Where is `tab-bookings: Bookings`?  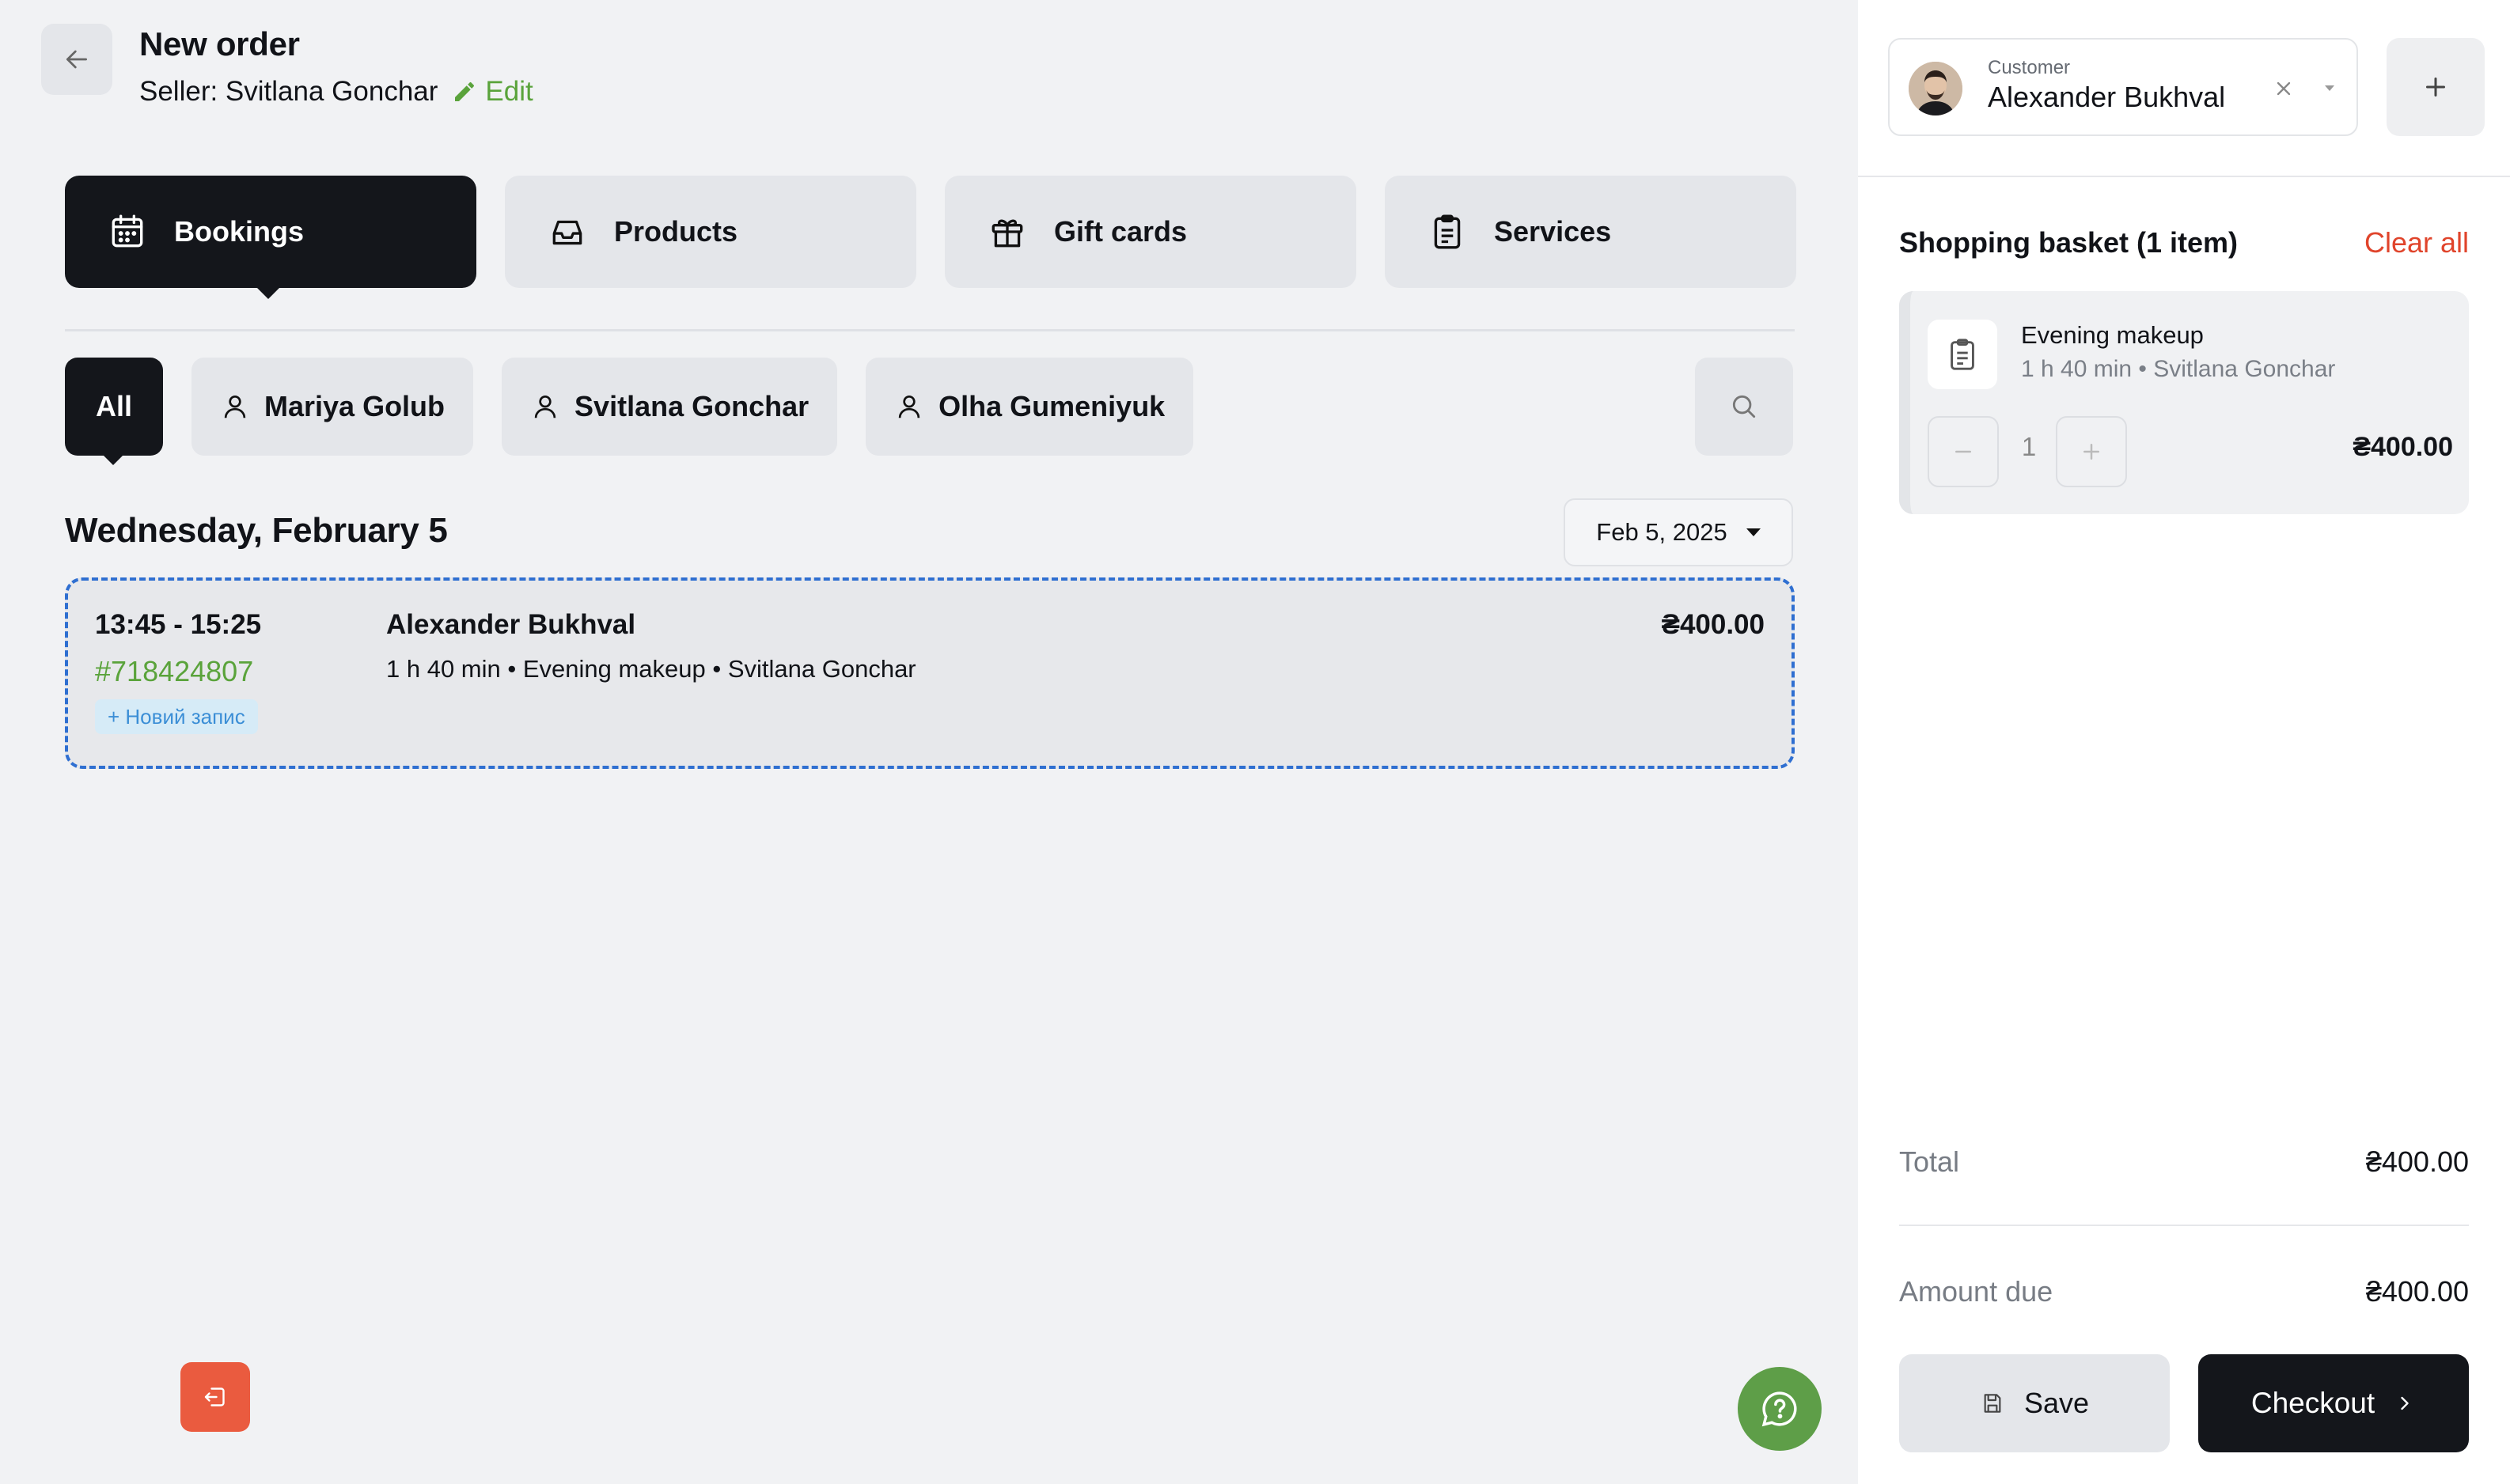
tab-bookings: Bookings is located at coordinates (270, 237).